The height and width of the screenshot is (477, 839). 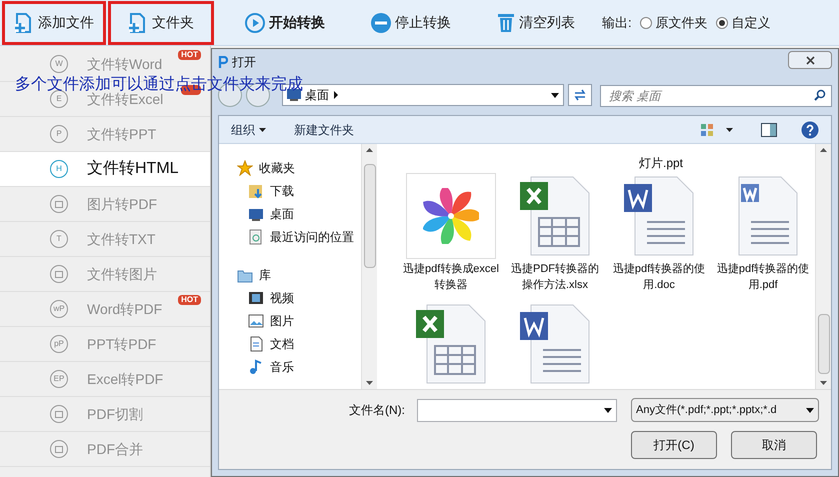 What do you see at coordinates (133, 168) in the screenshot?
I see `sidebar-item-label: 文件转HTML` at bounding box center [133, 168].